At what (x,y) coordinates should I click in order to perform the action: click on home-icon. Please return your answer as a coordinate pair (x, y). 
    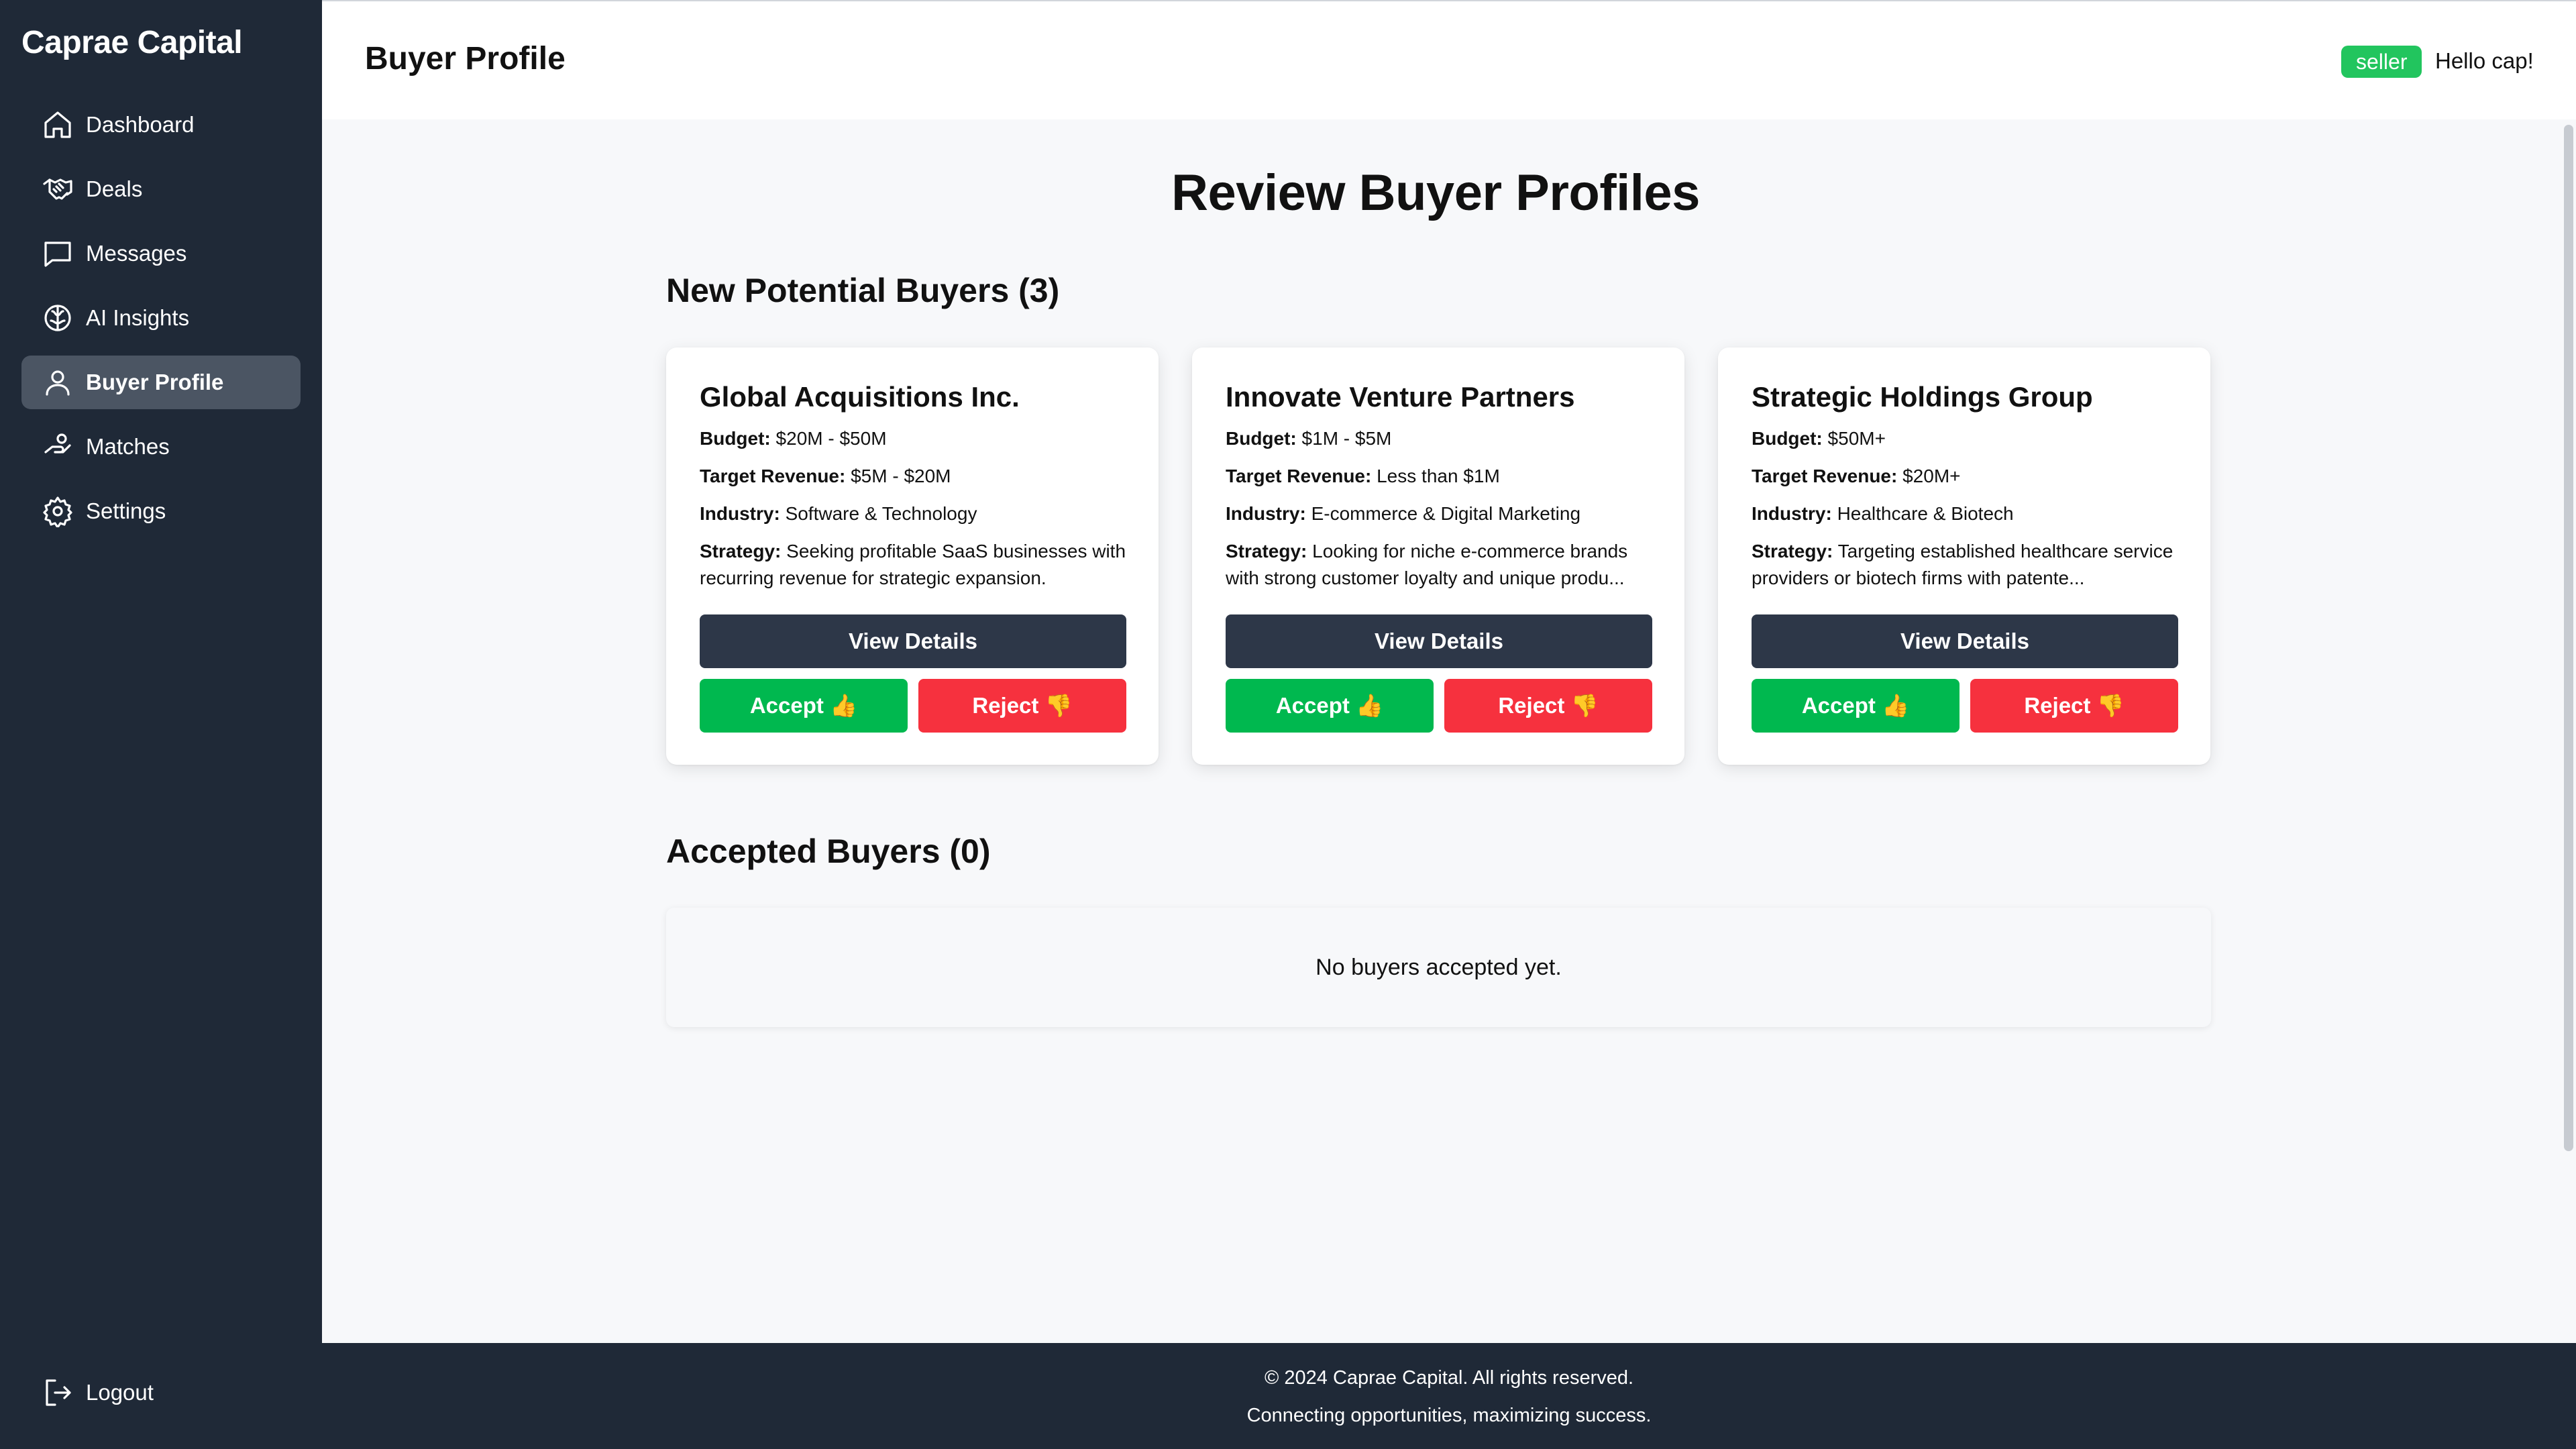
    Looking at the image, I should click on (58, 125).